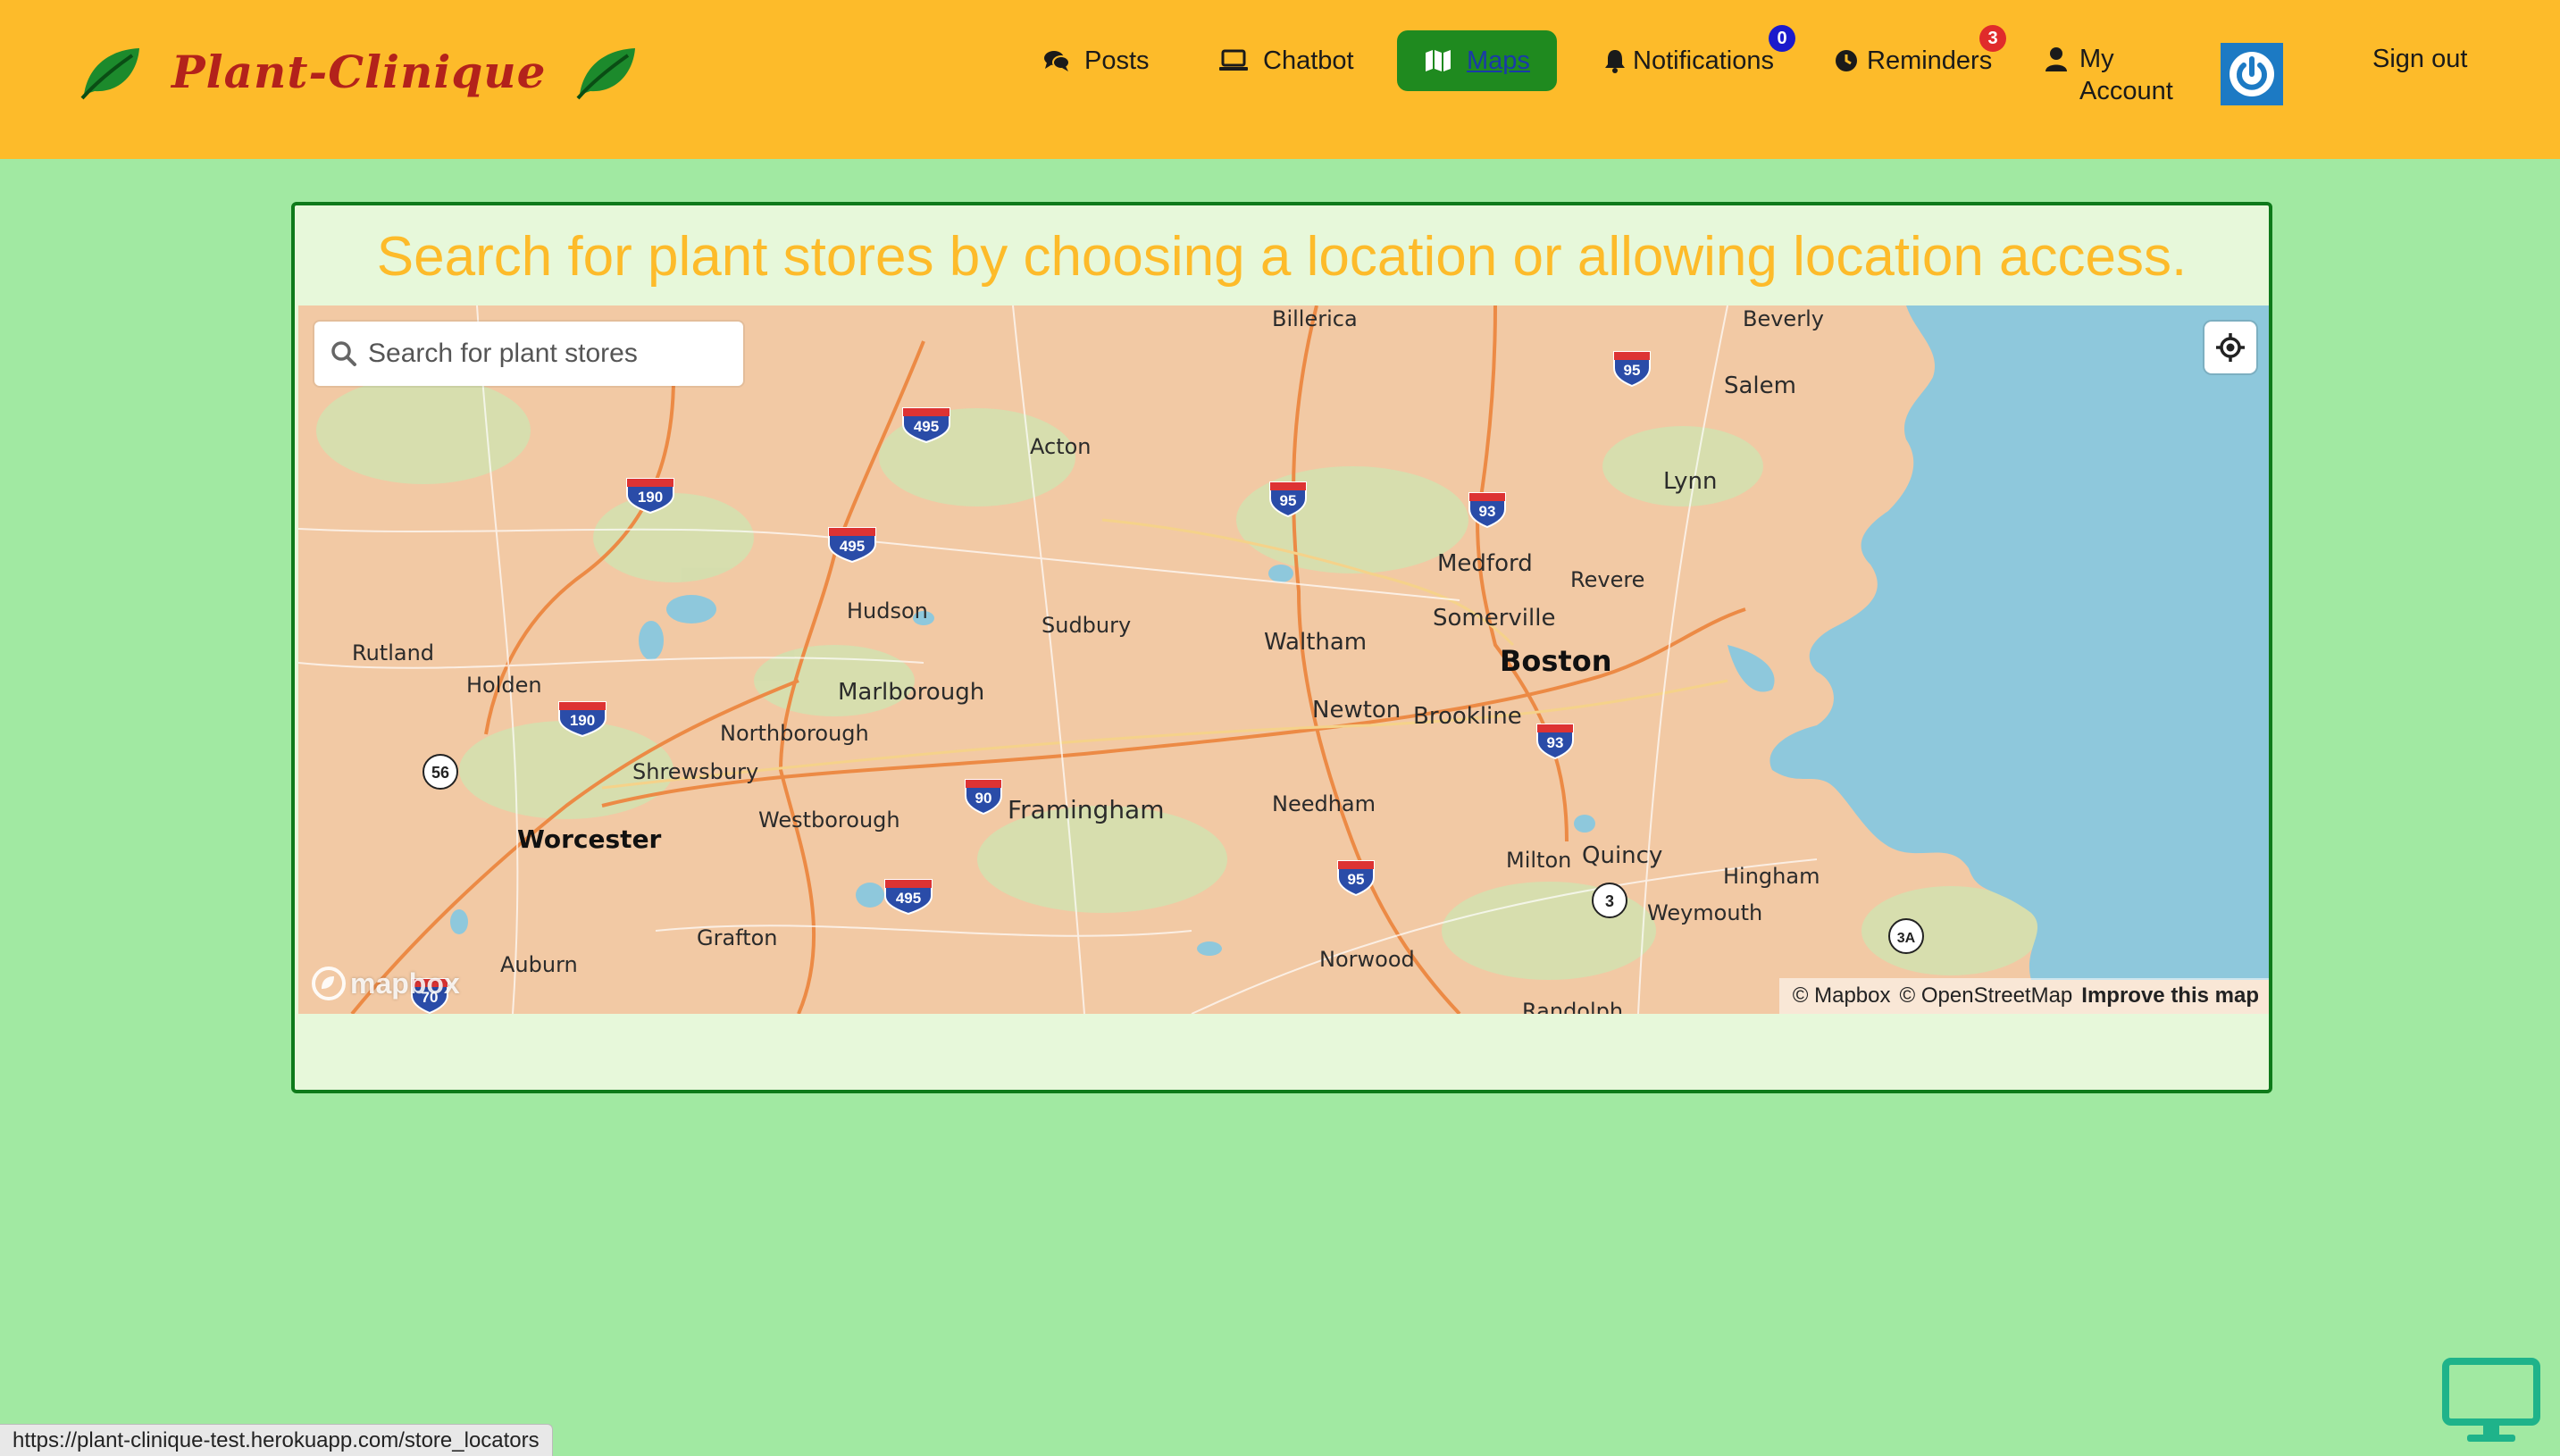 This screenshot has height=1456, width=2560. Describe the element at coordinates (2420, 59) in the screenshot. I see `signout-link: Sign out` at that location.